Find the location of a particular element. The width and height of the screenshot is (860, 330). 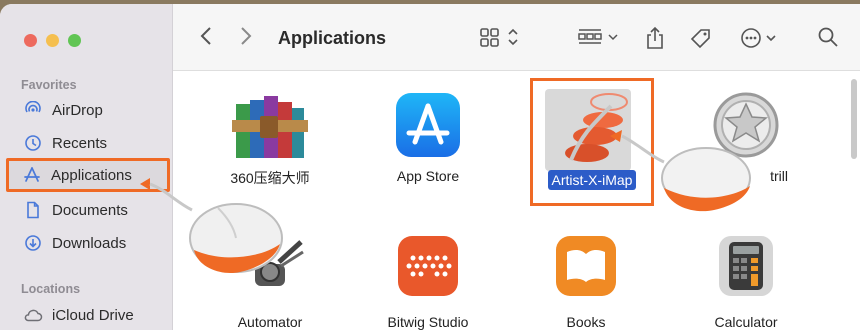

sidebar-item-label: AirDrop is located at coordinates (77, 110).